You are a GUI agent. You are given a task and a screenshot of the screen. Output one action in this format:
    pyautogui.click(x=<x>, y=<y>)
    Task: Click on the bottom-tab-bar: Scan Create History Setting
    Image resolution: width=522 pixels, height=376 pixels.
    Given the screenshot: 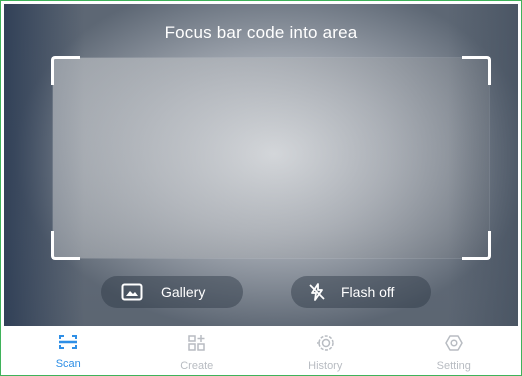 What is the action you would take?
    pyautogui.click(x=261, y=349)
    